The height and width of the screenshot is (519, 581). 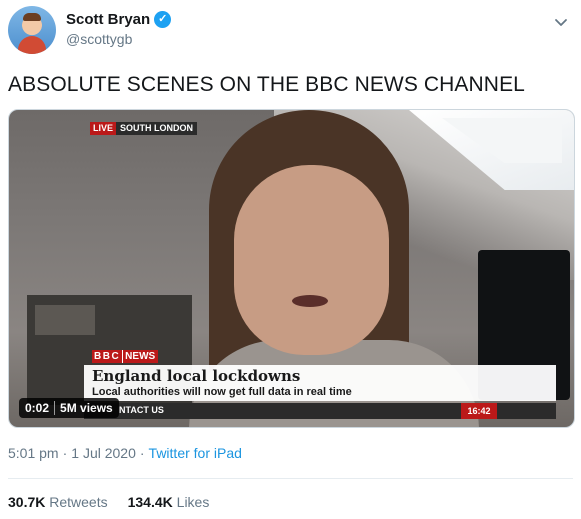 What do you see at coordinates (196, 376) in the screenshot?
I see `headline: England local lockdowns` at bounding box center [196, 376].